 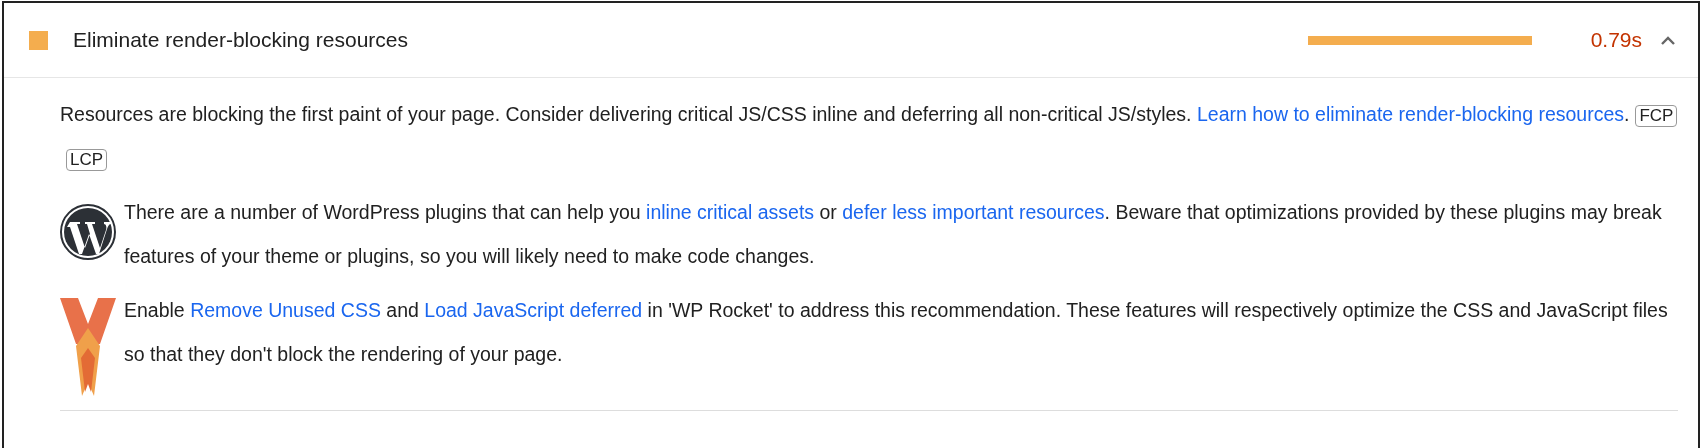 What do you see at coordinates (533, 310) in the screenshot?
I see `link: Load JavaScript deferred` at bounding box center [533, 310].